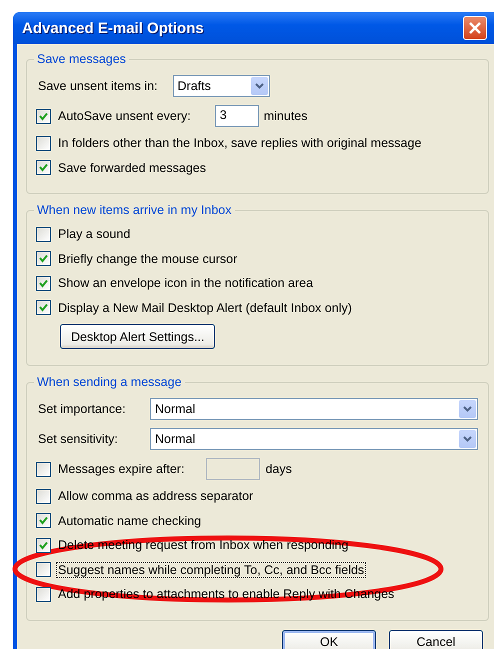 The image size is (494, 649). What do you see at coordinates (121, 469) in the screenshot?
I see `checkbox-label: Messages expire after:` at bounding box center [121, 469].